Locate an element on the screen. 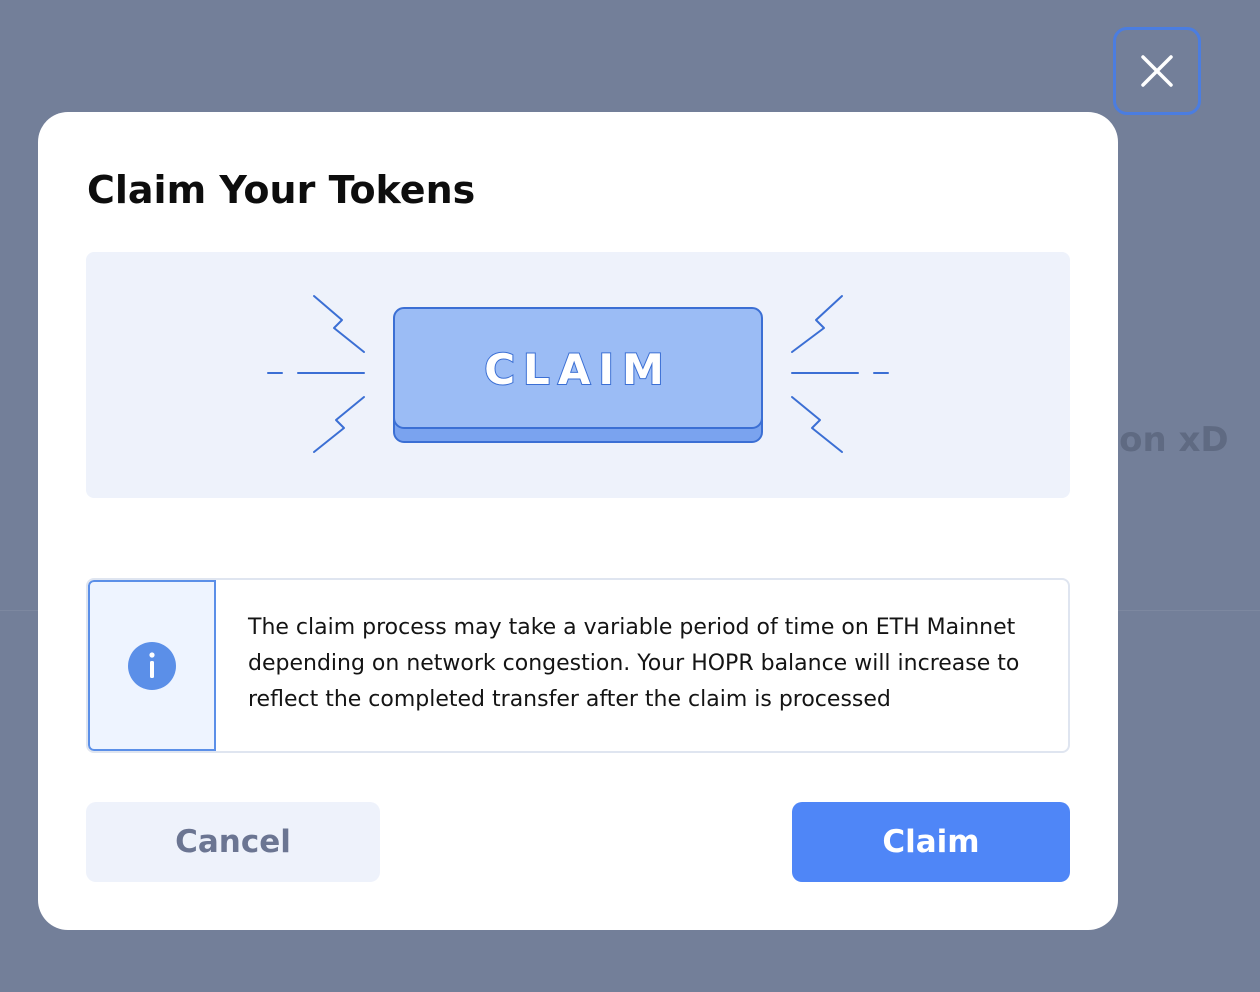 The width and height of the screenshot is (1260, 992). close-button is located at coordinates (1157, 71).